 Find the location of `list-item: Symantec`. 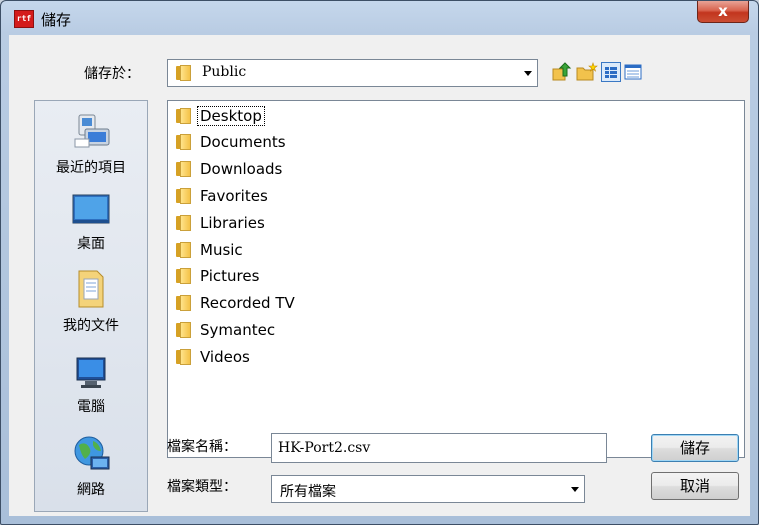

list-item: Symantec is located at coordinates (226, 330).